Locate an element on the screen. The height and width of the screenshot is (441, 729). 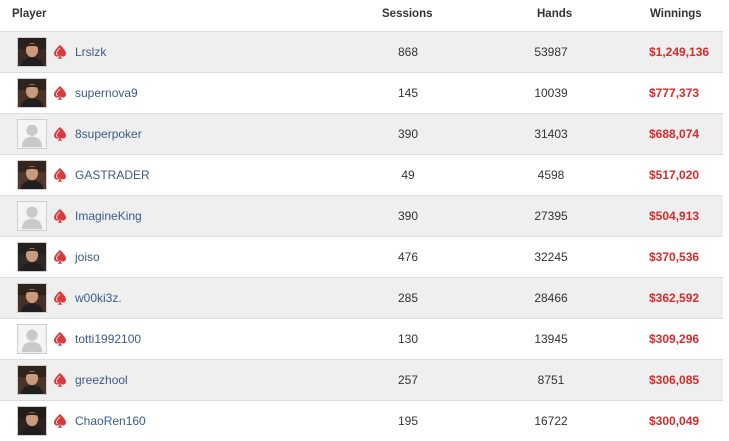
sessions-cell: 130 is located at coordinates (408, 339).